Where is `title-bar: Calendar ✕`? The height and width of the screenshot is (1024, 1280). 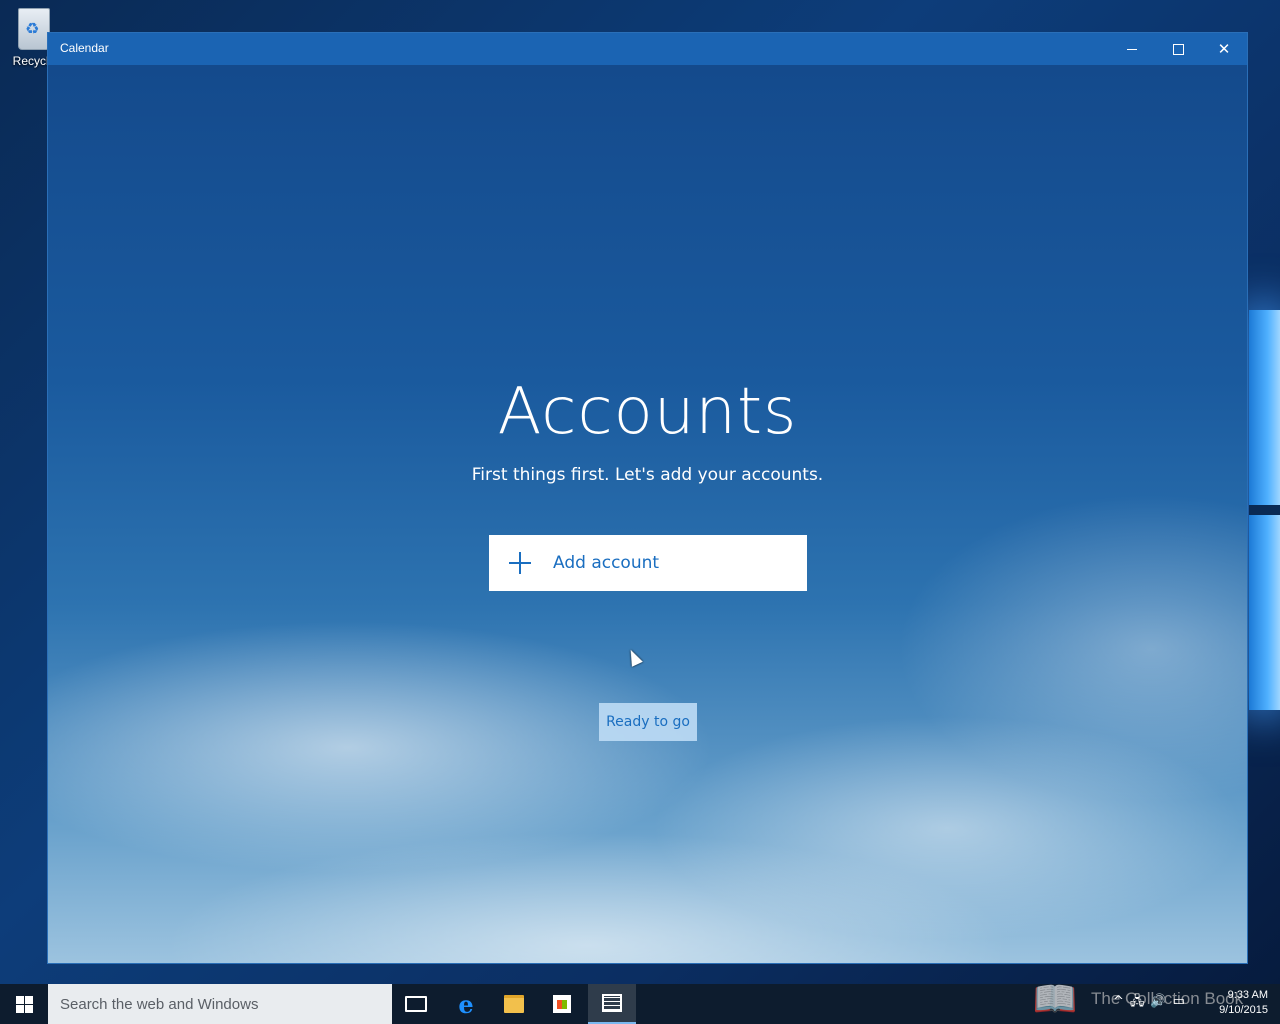
title-bar: Calendar ✕ is located at coordinates (647, 49).